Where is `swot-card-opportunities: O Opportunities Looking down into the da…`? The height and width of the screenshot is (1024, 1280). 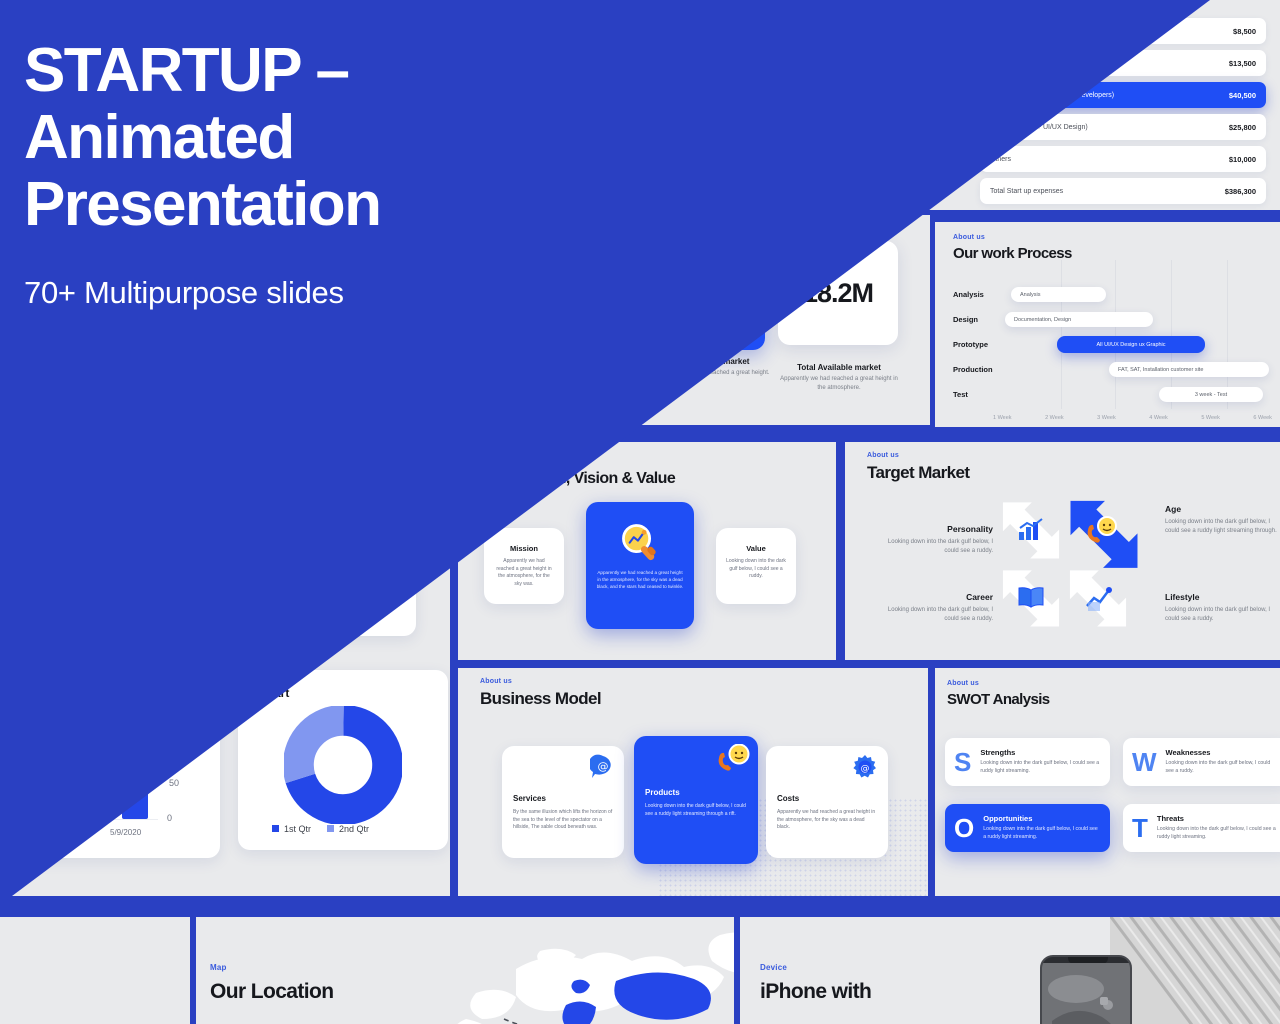
swot-card-opportunities: O Opportunities Looking down into the da… is located at coordinates (1027, 828).